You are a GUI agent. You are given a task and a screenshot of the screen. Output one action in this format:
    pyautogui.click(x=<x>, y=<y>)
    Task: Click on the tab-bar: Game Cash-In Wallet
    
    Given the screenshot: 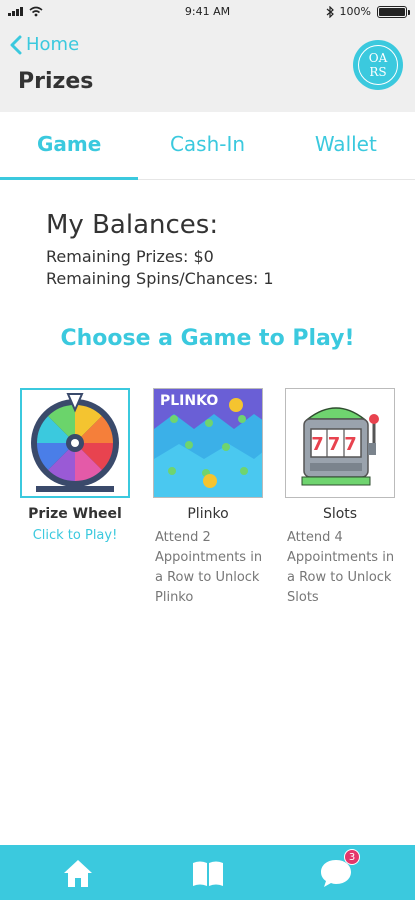 What is the action you would take?
    pyautogui.click(x=207, y=146)
    